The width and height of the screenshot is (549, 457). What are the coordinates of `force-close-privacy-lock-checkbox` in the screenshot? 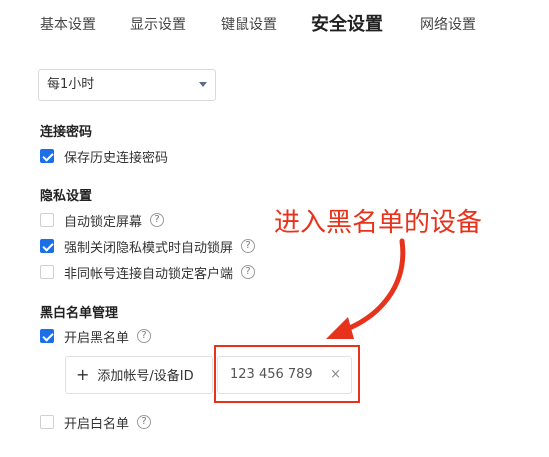 It's located at (47, 246).